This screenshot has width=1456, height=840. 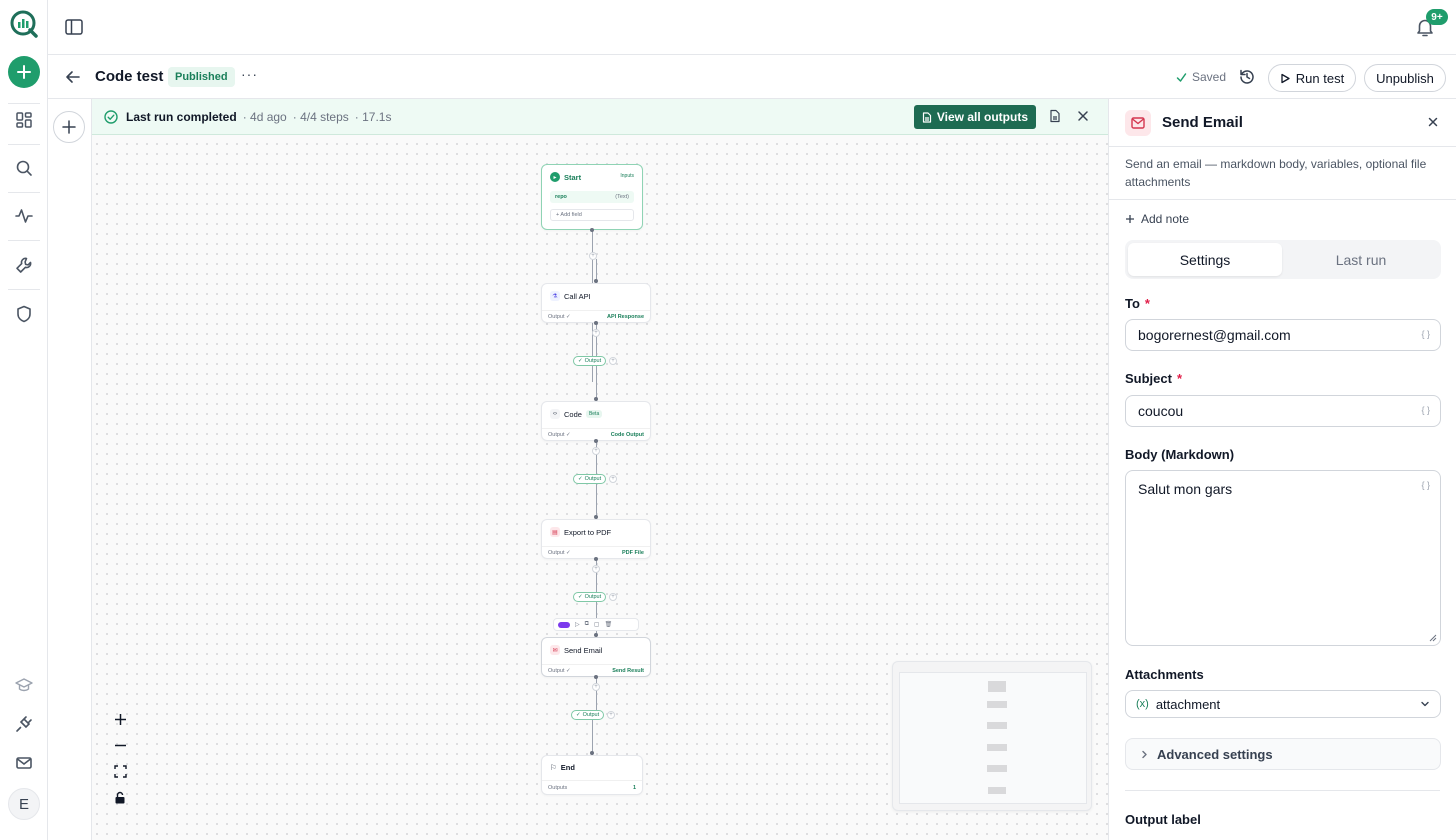 I want to click on send-email-node: ✉ Send Email Output ✓ Send Result, so click(x=596, y=657).